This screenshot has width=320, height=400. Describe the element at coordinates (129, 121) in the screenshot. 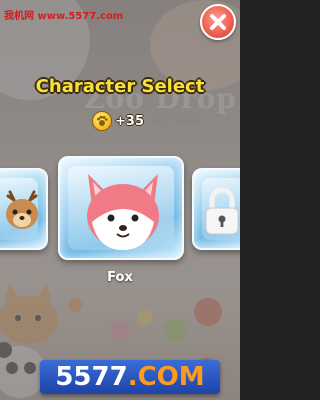

I see `coin-amount: +35` at that location.